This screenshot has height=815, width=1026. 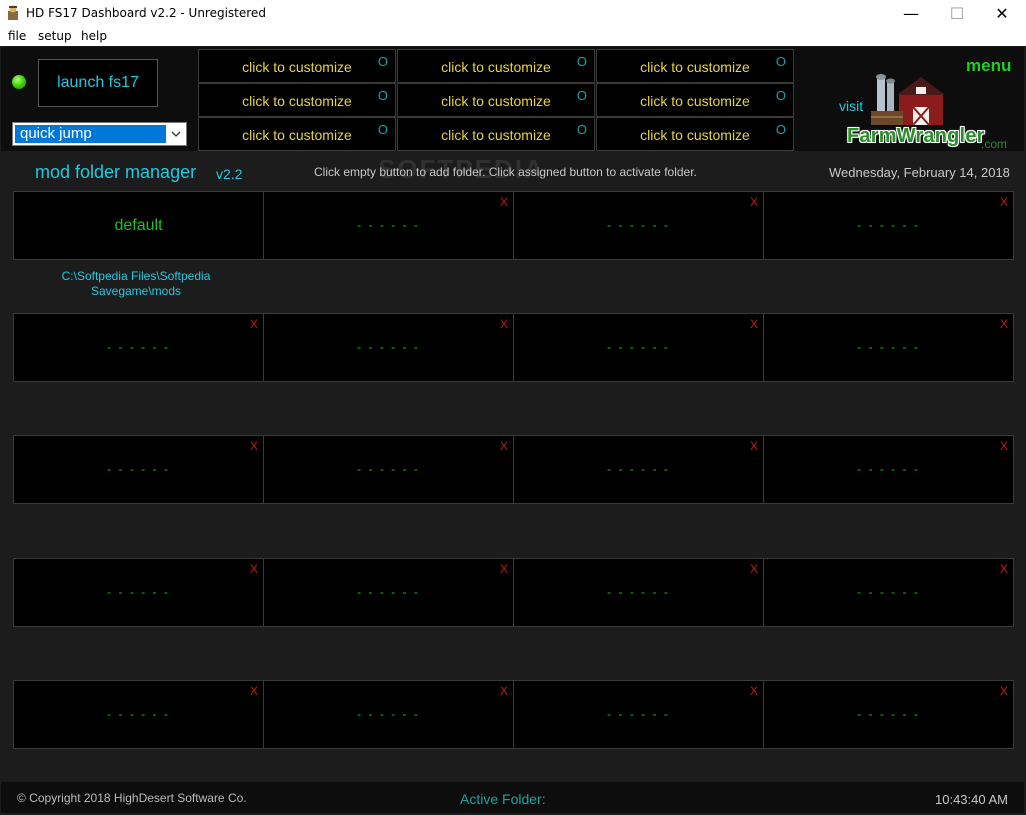 I want to click on barn-icon, so click(x=911, y=100).